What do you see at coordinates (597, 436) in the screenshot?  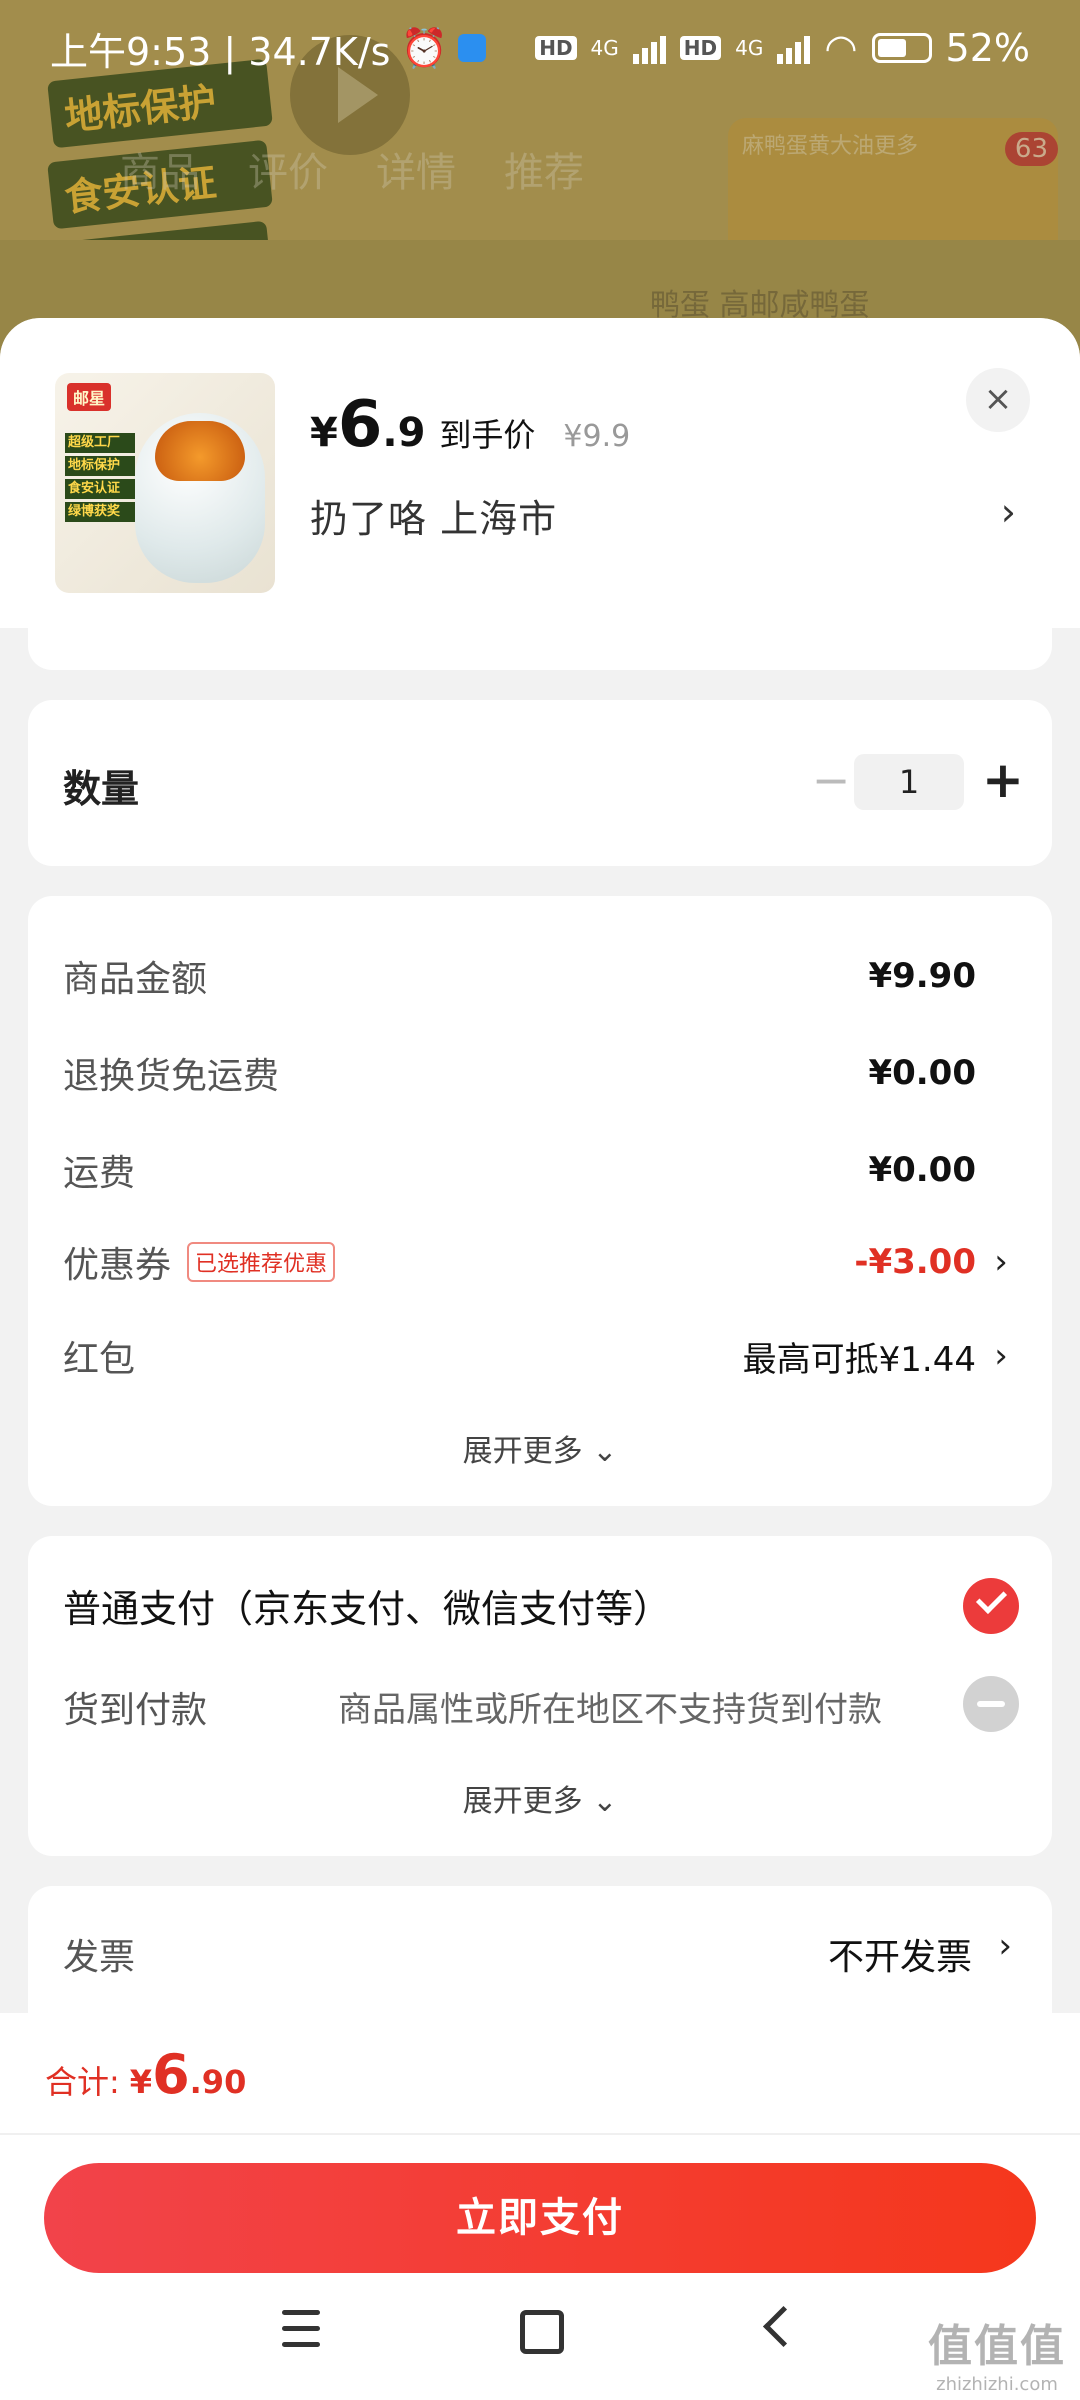 I see `original-price: ¥9.9` at bounding box center [597, 436].